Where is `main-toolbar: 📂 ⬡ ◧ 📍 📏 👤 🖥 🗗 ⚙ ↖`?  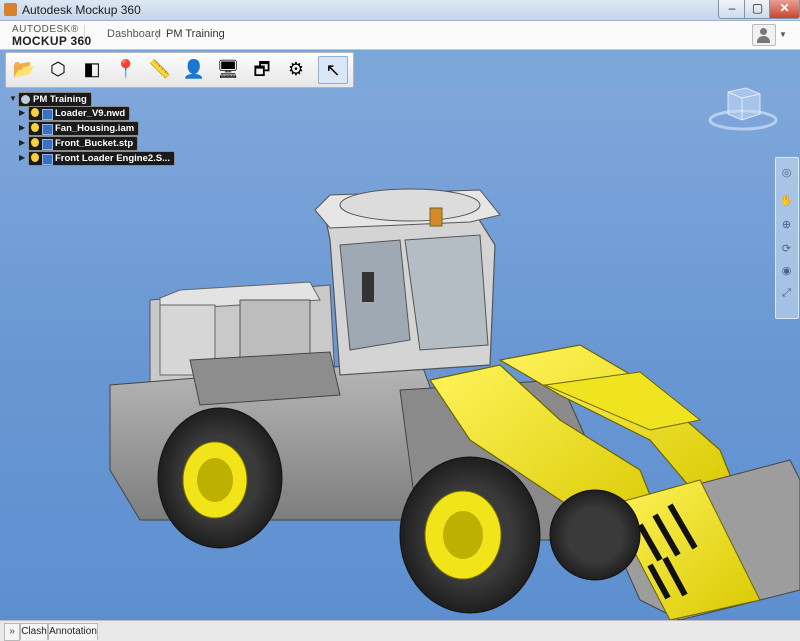 main-toolbar: 📂 ⬡ ◧ 📍 📏 👤 🖥 🗗 ⚙ ↖ is located at coordinates (179, 70).